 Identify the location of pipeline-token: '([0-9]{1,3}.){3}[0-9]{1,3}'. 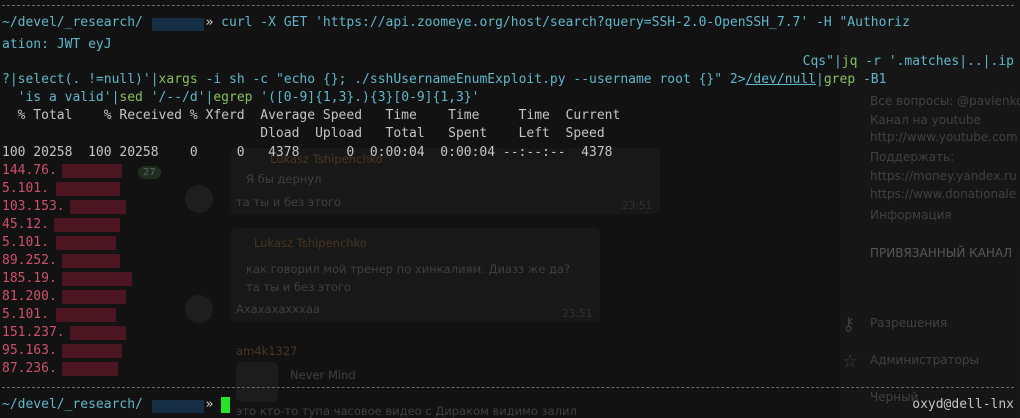
(366, 97).